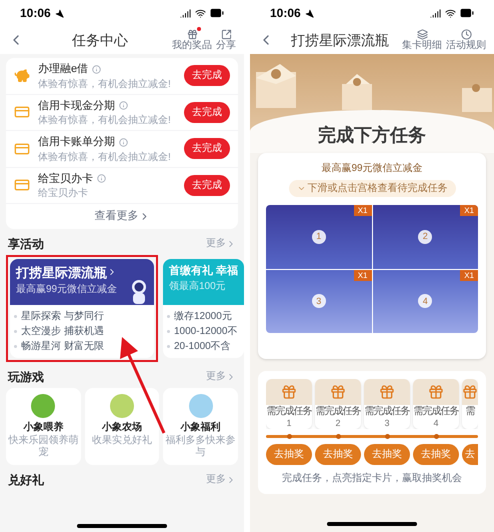 The width and height of the screenshot is (494, 532). Describe the element at coordinates (63, 193) in the screenshot. I see `task-subtitle: 给宝贝办卡` at that location.